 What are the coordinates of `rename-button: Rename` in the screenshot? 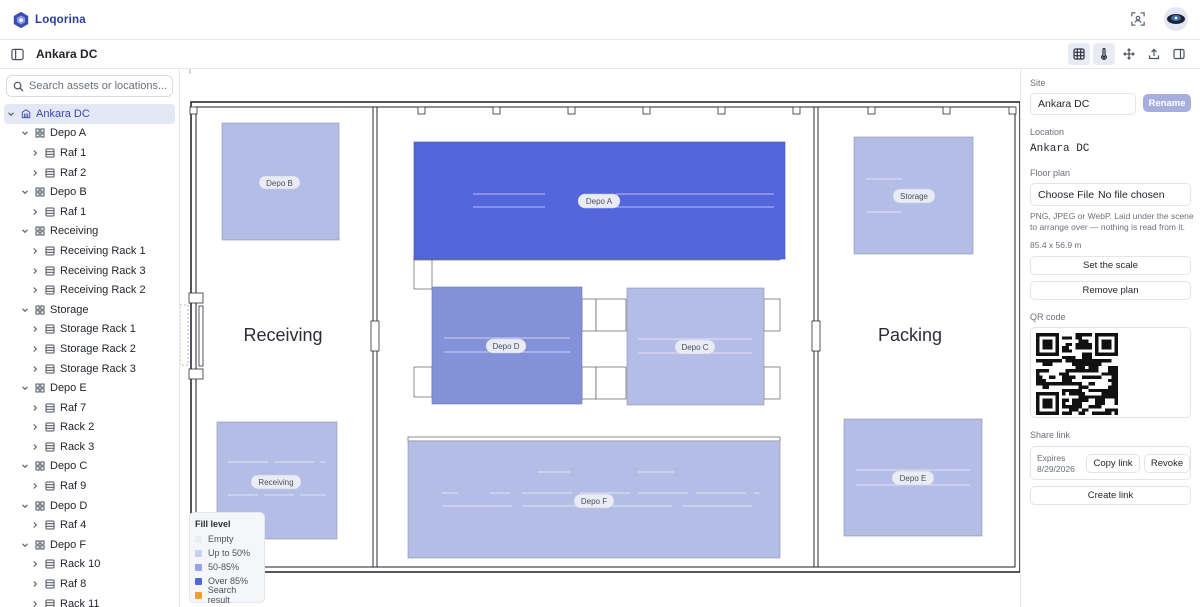 It's located at (1167, 103).